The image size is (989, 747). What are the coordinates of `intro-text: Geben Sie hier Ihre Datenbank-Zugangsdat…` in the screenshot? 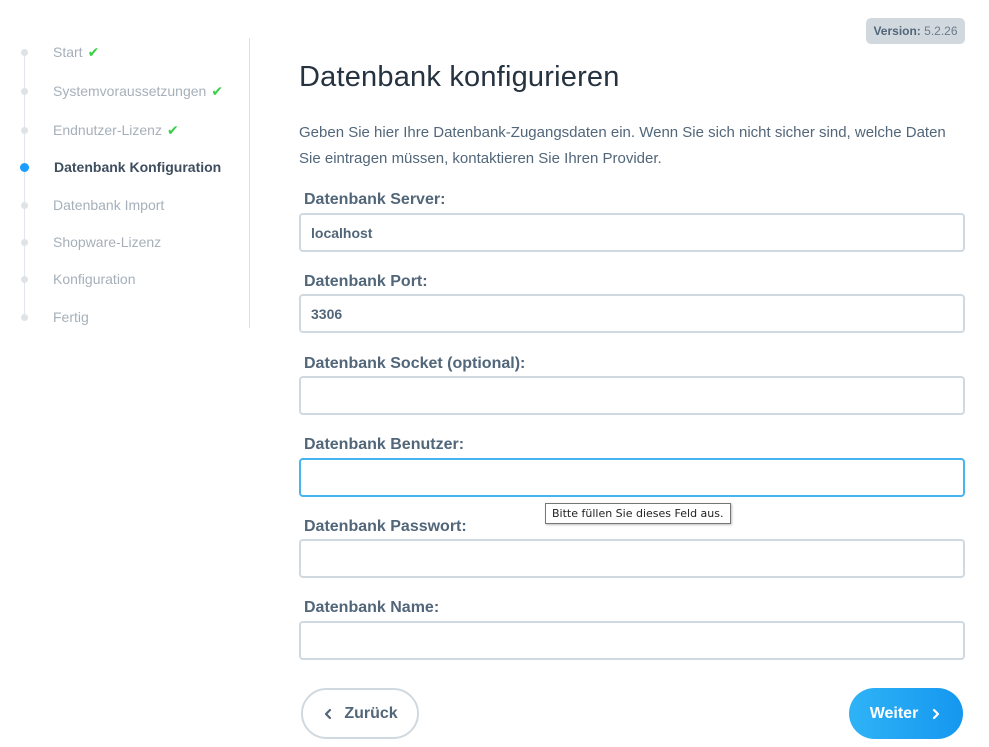 It's located at (622, 145).